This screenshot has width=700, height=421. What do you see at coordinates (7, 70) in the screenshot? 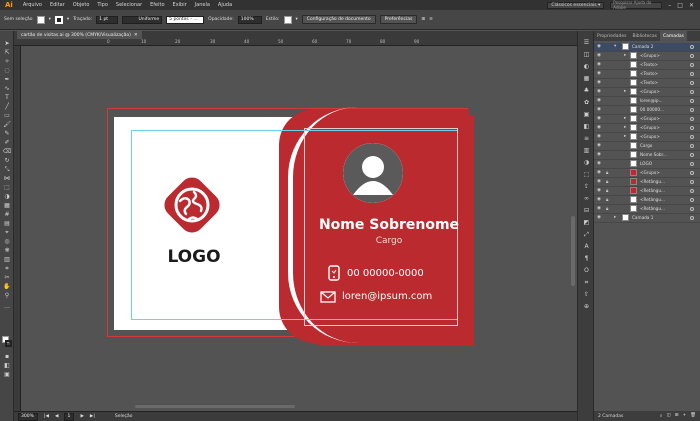
I see `lasso-tool-icon: ◌` at bounding box center [7, 70].